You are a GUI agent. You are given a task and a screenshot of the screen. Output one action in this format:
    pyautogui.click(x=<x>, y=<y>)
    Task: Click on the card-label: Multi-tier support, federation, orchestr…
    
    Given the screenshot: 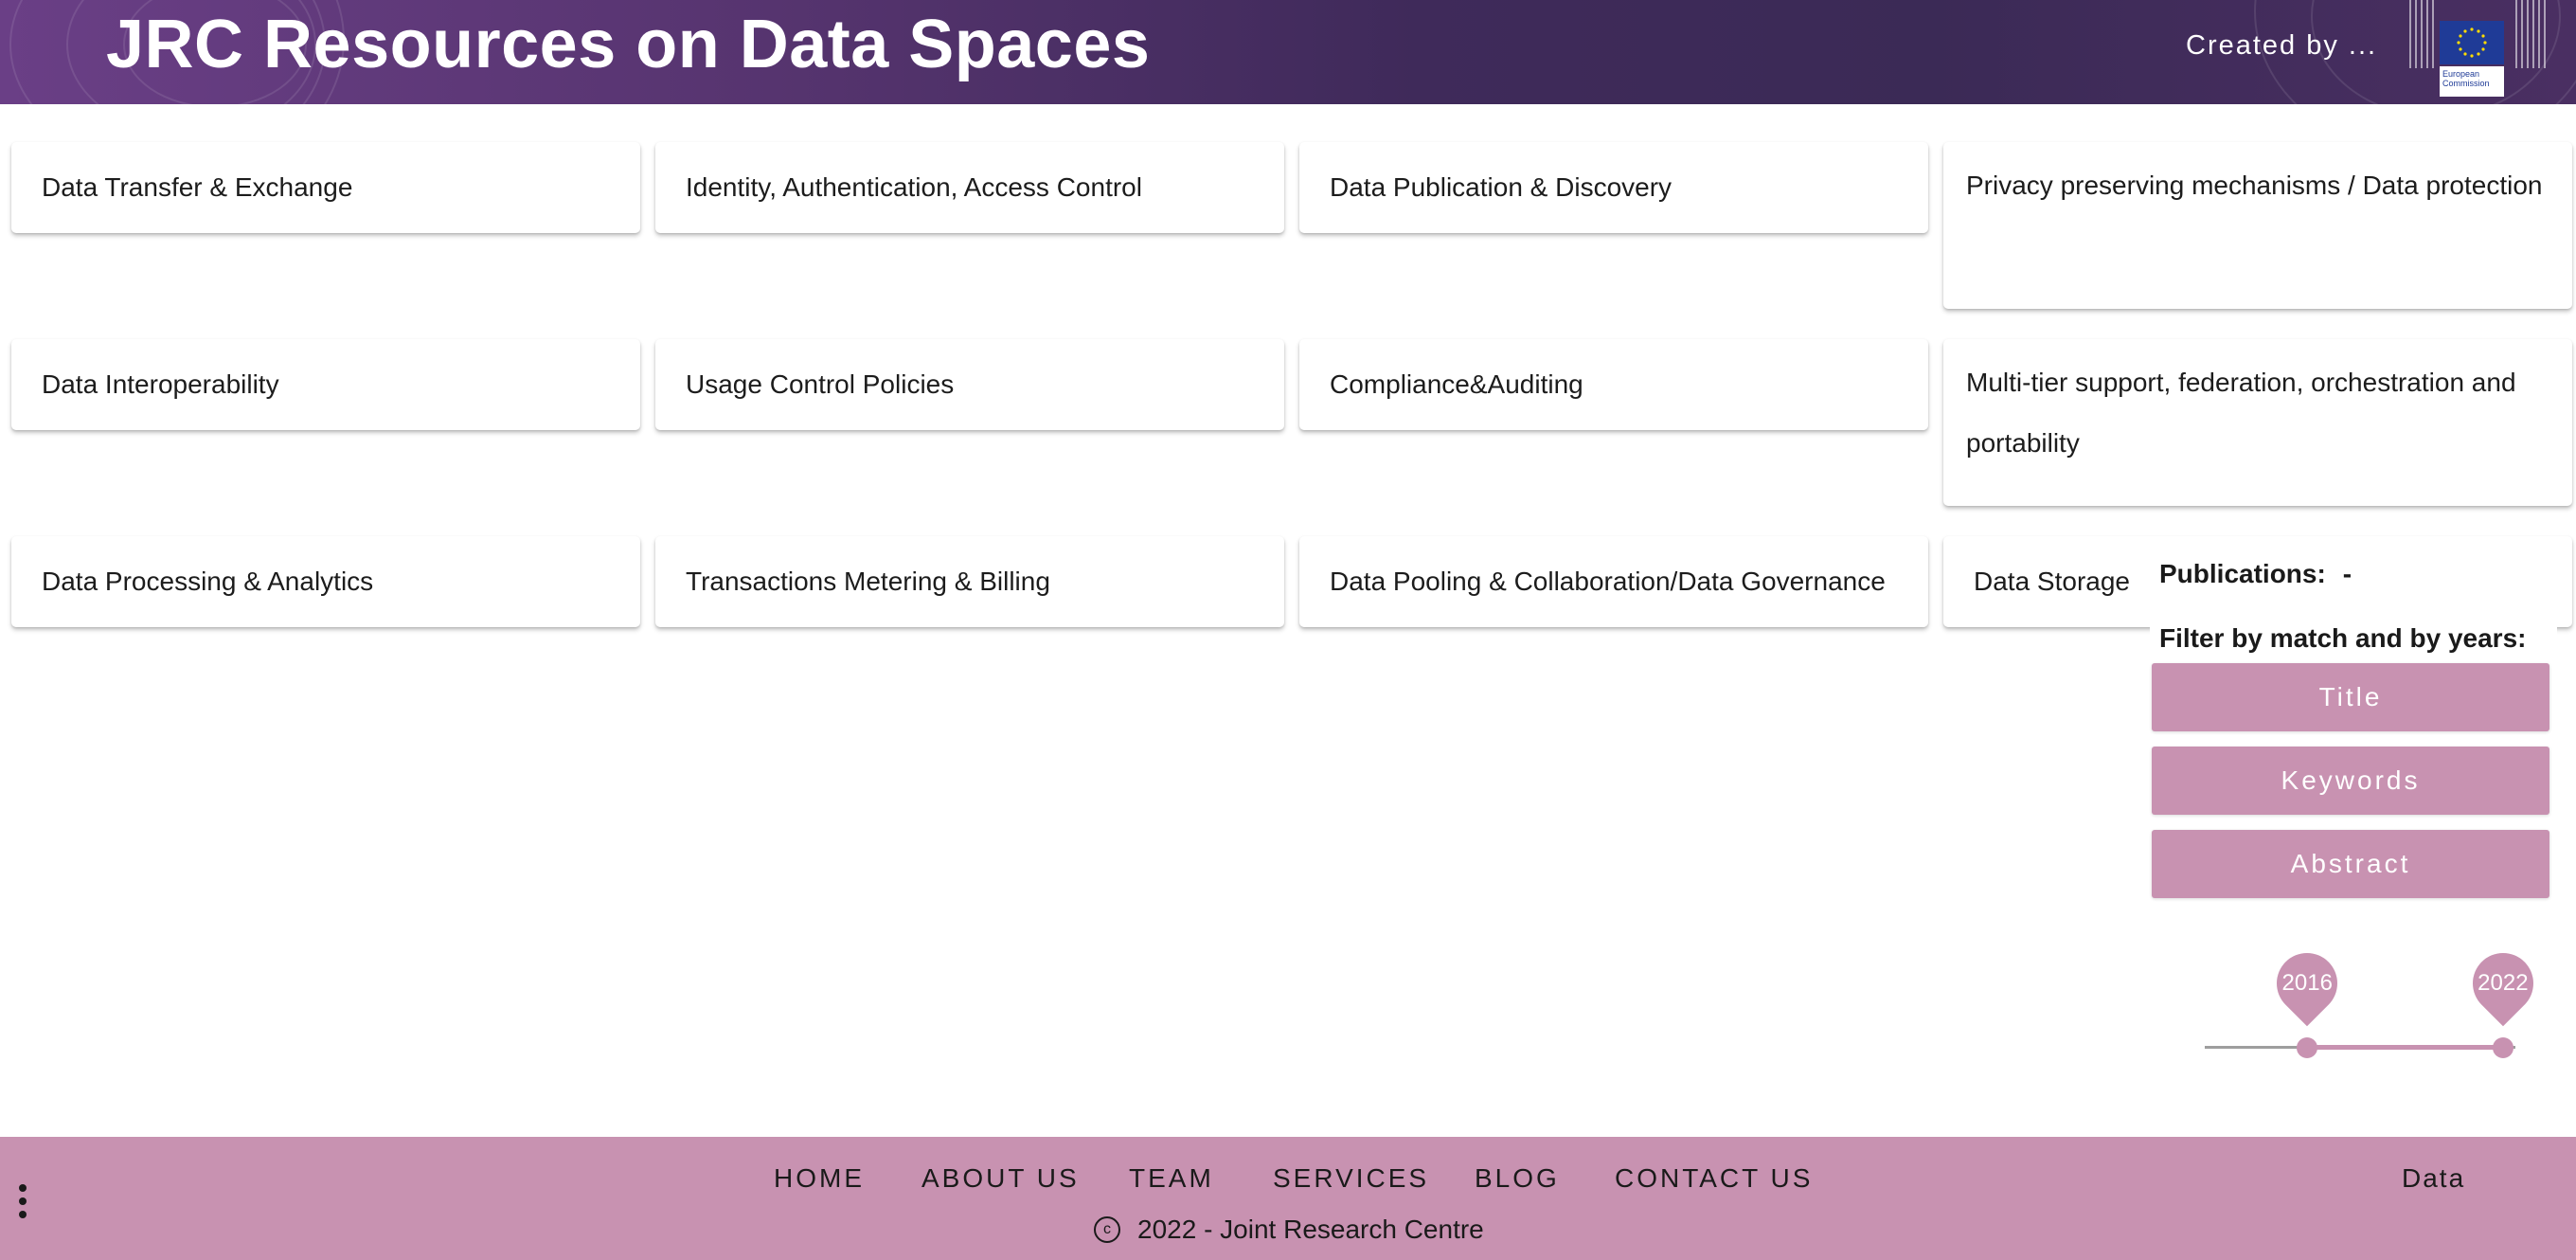 What is the action you would take?
    pyautogui.click(x=2241, y=413)
    